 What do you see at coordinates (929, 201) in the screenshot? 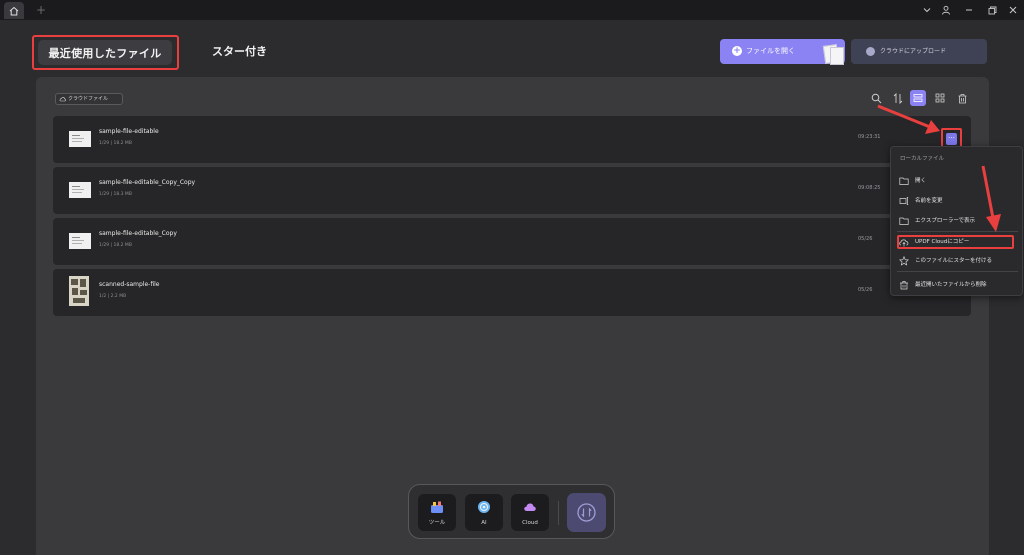
I see `menu-item-label: 名前を変更` at bounding box center [929, 201].